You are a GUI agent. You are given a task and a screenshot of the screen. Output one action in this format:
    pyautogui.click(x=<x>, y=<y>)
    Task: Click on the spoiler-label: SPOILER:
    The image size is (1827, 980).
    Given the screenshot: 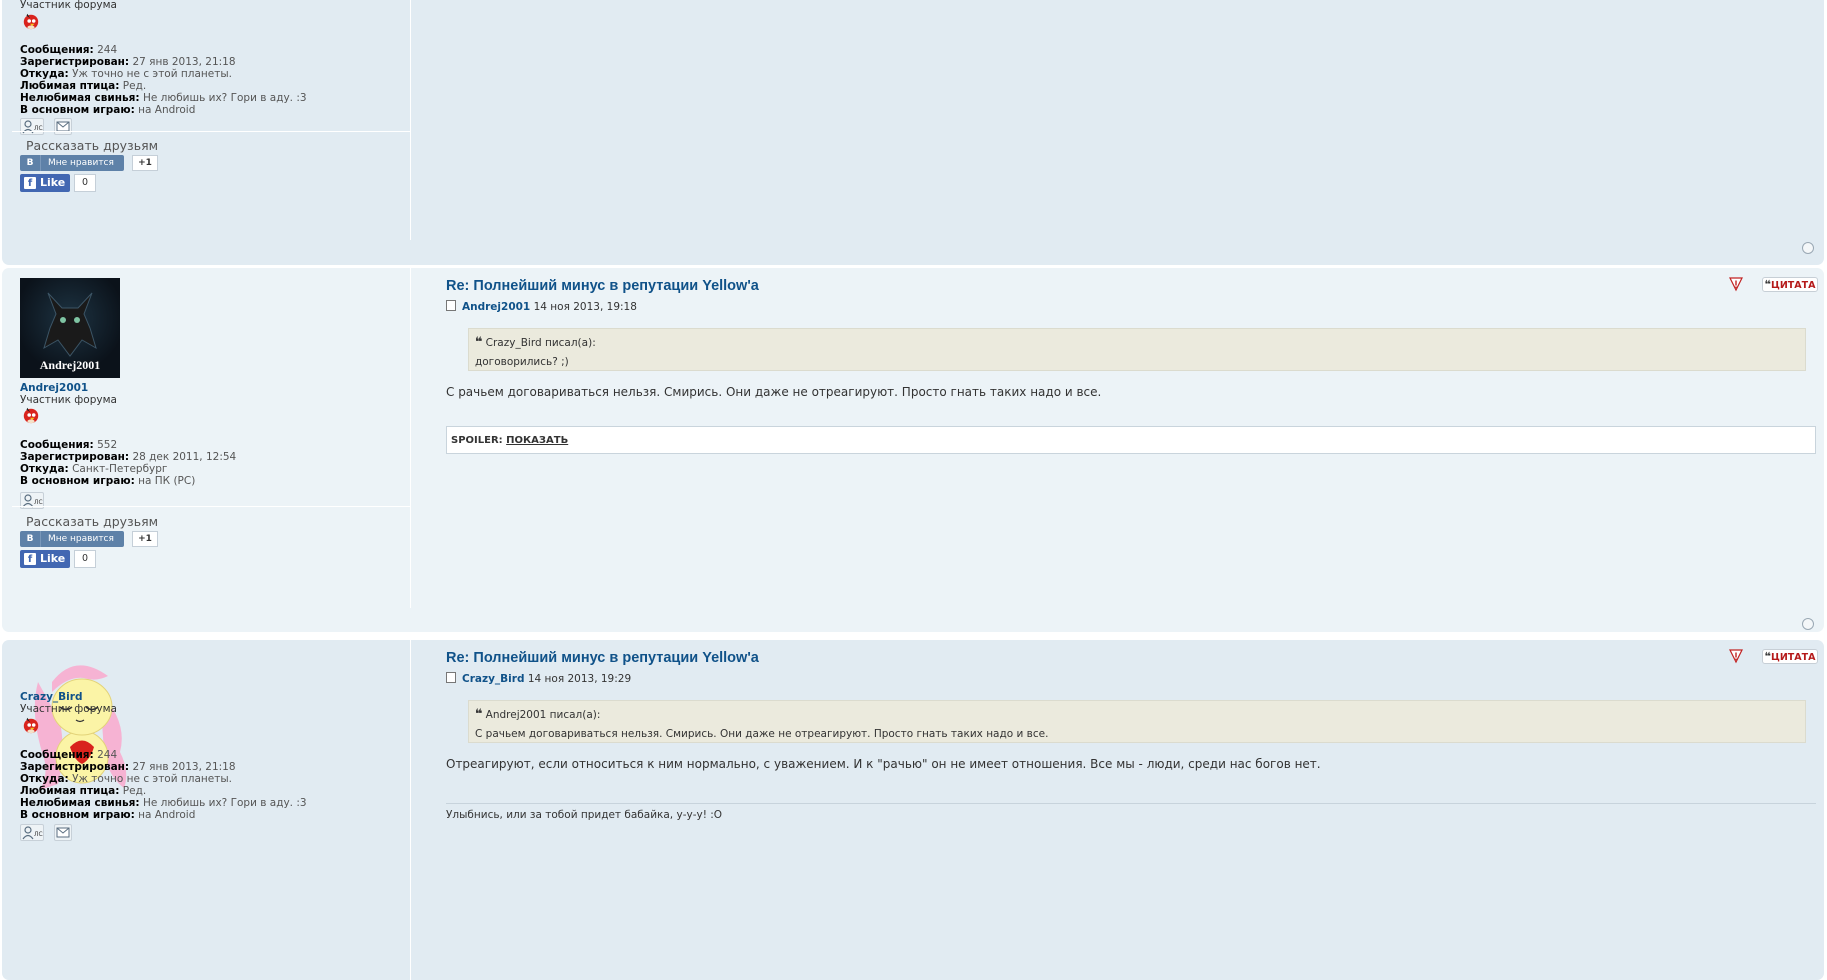 What is the action you would take?
    pyautogui.click(x=477, y=440)
    